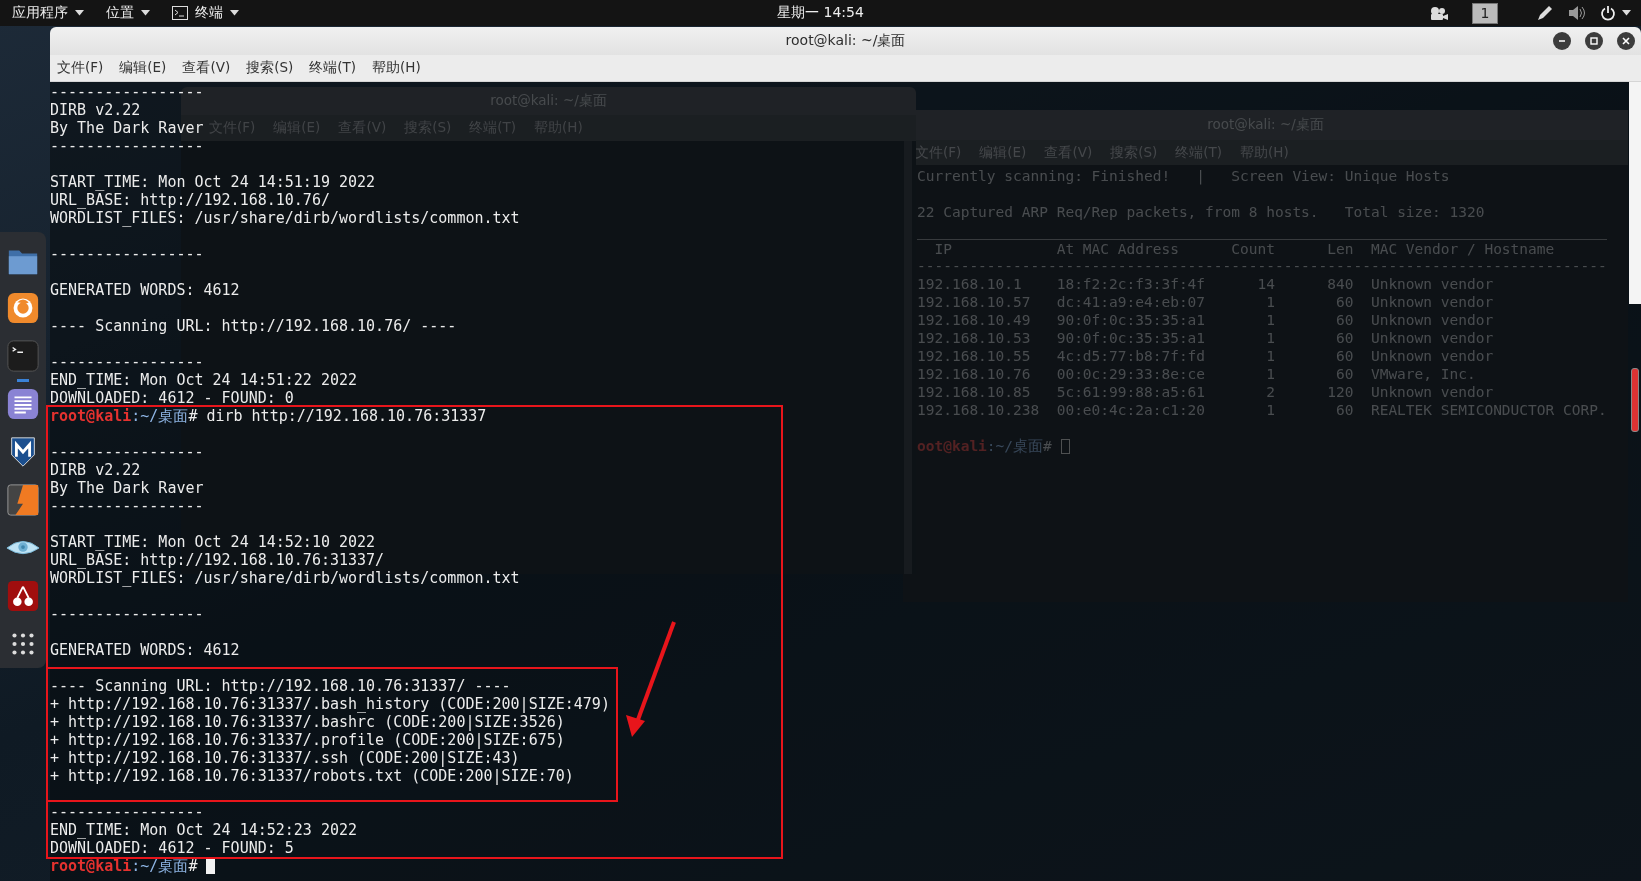  What do you see at coordinates (974, 392) in the screenshot?
I see `table-cell-text: 192.168.10.85` at bounding box center [974, 392].